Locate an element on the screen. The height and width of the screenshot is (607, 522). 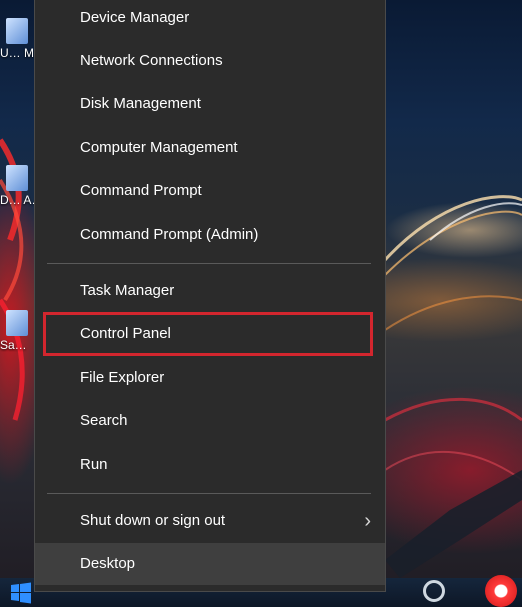
save-icon is located at coordinates (17, 323).